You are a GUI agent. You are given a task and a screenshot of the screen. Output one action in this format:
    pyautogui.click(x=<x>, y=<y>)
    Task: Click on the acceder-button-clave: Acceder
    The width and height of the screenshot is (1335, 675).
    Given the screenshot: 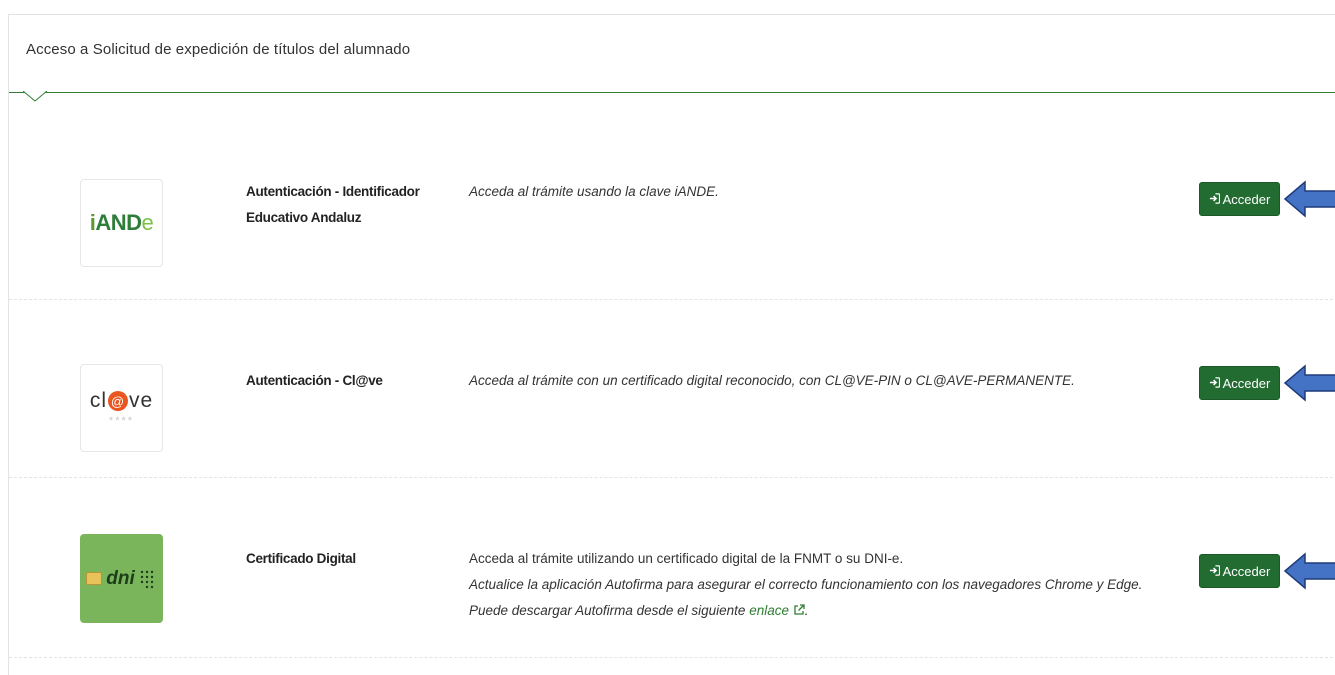 What is the action you would take?
    pyautogui.click(x=1239, y=383)
    